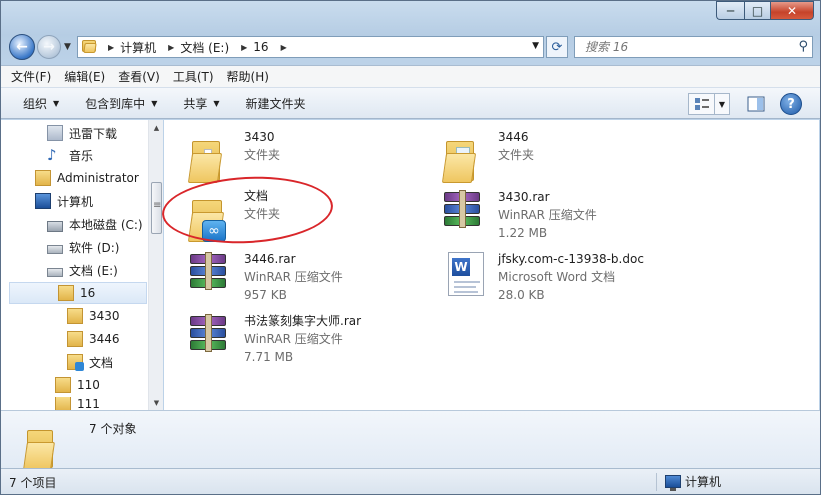 The height and width of the screenshot is (495, 821). Describe the element at coordinates (67, 47) in the screenshot. I see `recent-pages-dropdown-icon: ▼` at that location.